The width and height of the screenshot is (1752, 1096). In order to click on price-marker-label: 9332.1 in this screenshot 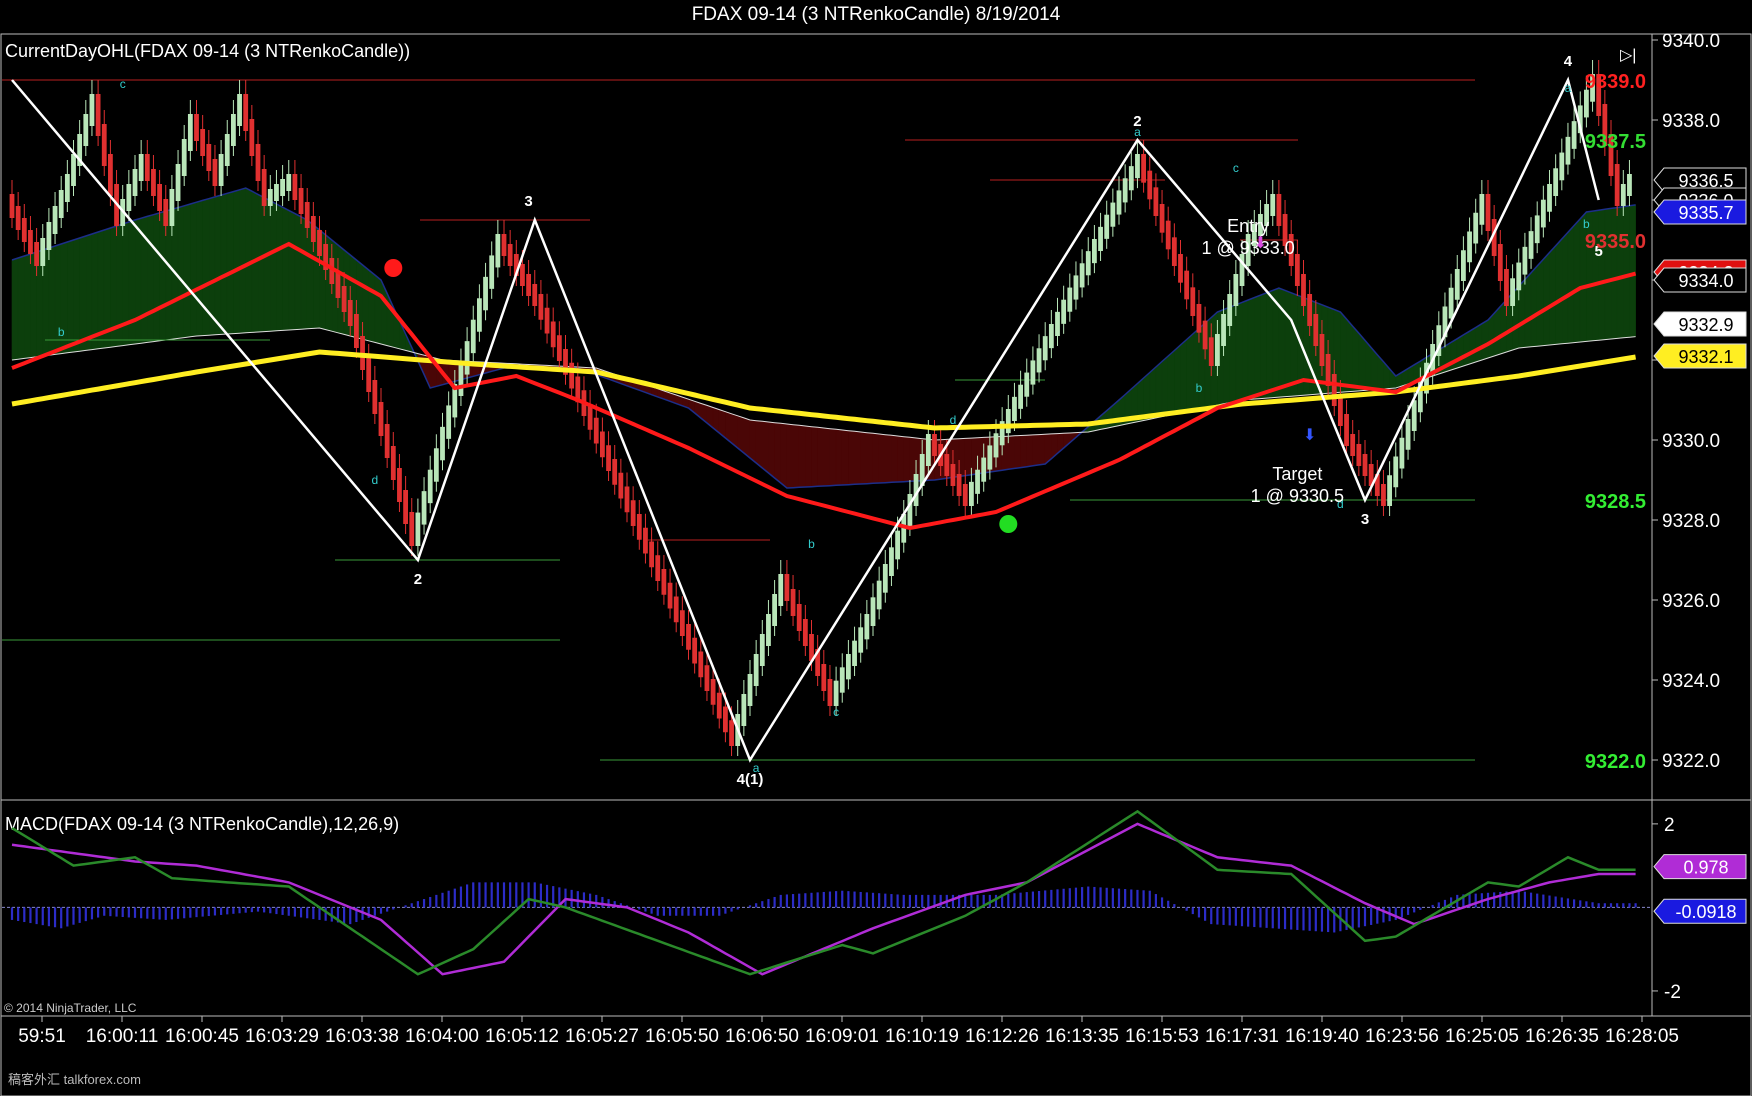, I will do `click(1705, 357)`.